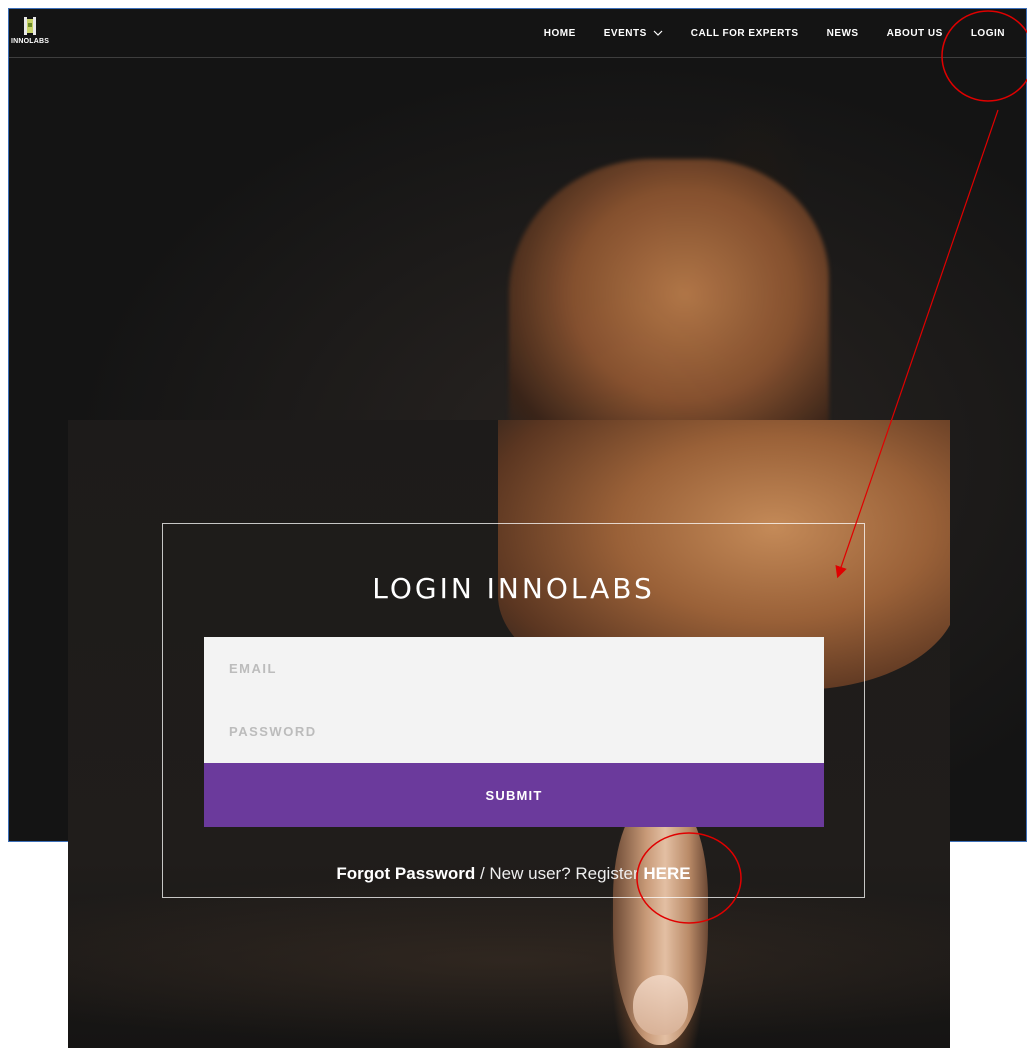  Describe the element at coordinates (666, 873) in the screenshot. I see `register-here-link: HERE` at that location.